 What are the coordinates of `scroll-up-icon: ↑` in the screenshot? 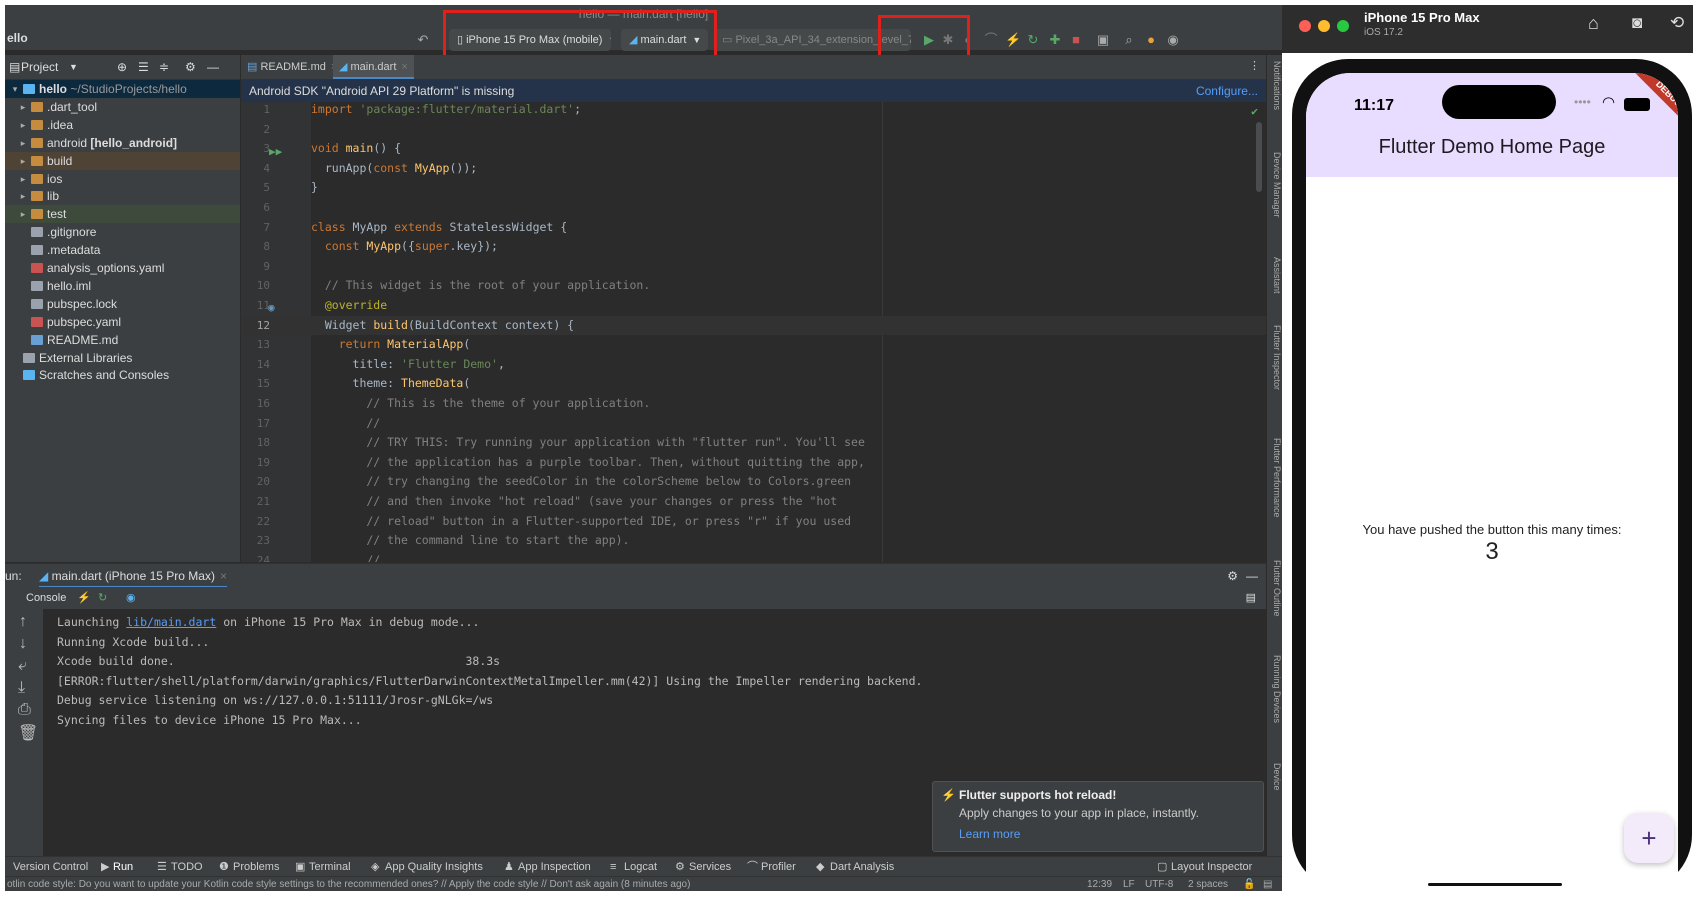 It's located at (23, 622).